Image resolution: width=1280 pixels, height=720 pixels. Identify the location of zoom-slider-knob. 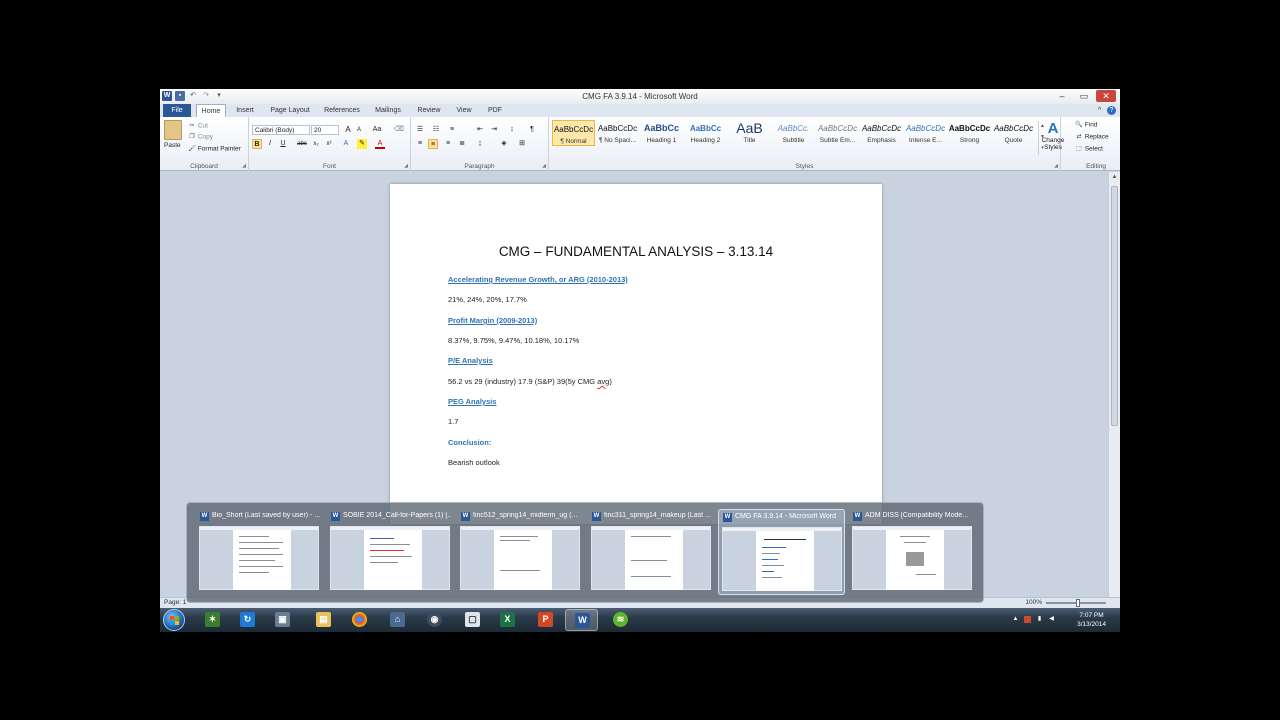
(1078, 603).